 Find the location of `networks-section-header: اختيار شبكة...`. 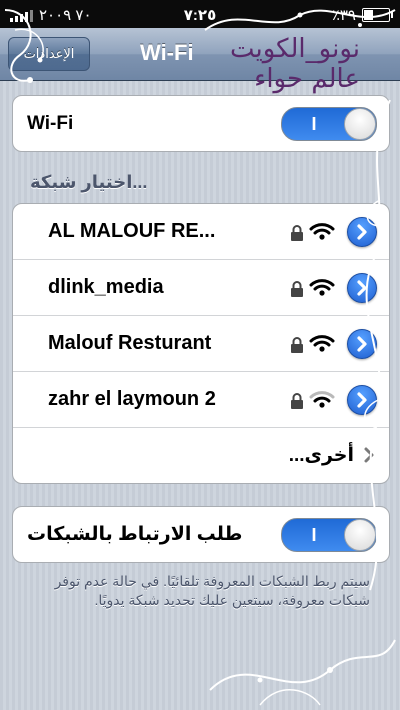

networks-section-header: اختيار شبكة... is located at coordinates (89, 182).